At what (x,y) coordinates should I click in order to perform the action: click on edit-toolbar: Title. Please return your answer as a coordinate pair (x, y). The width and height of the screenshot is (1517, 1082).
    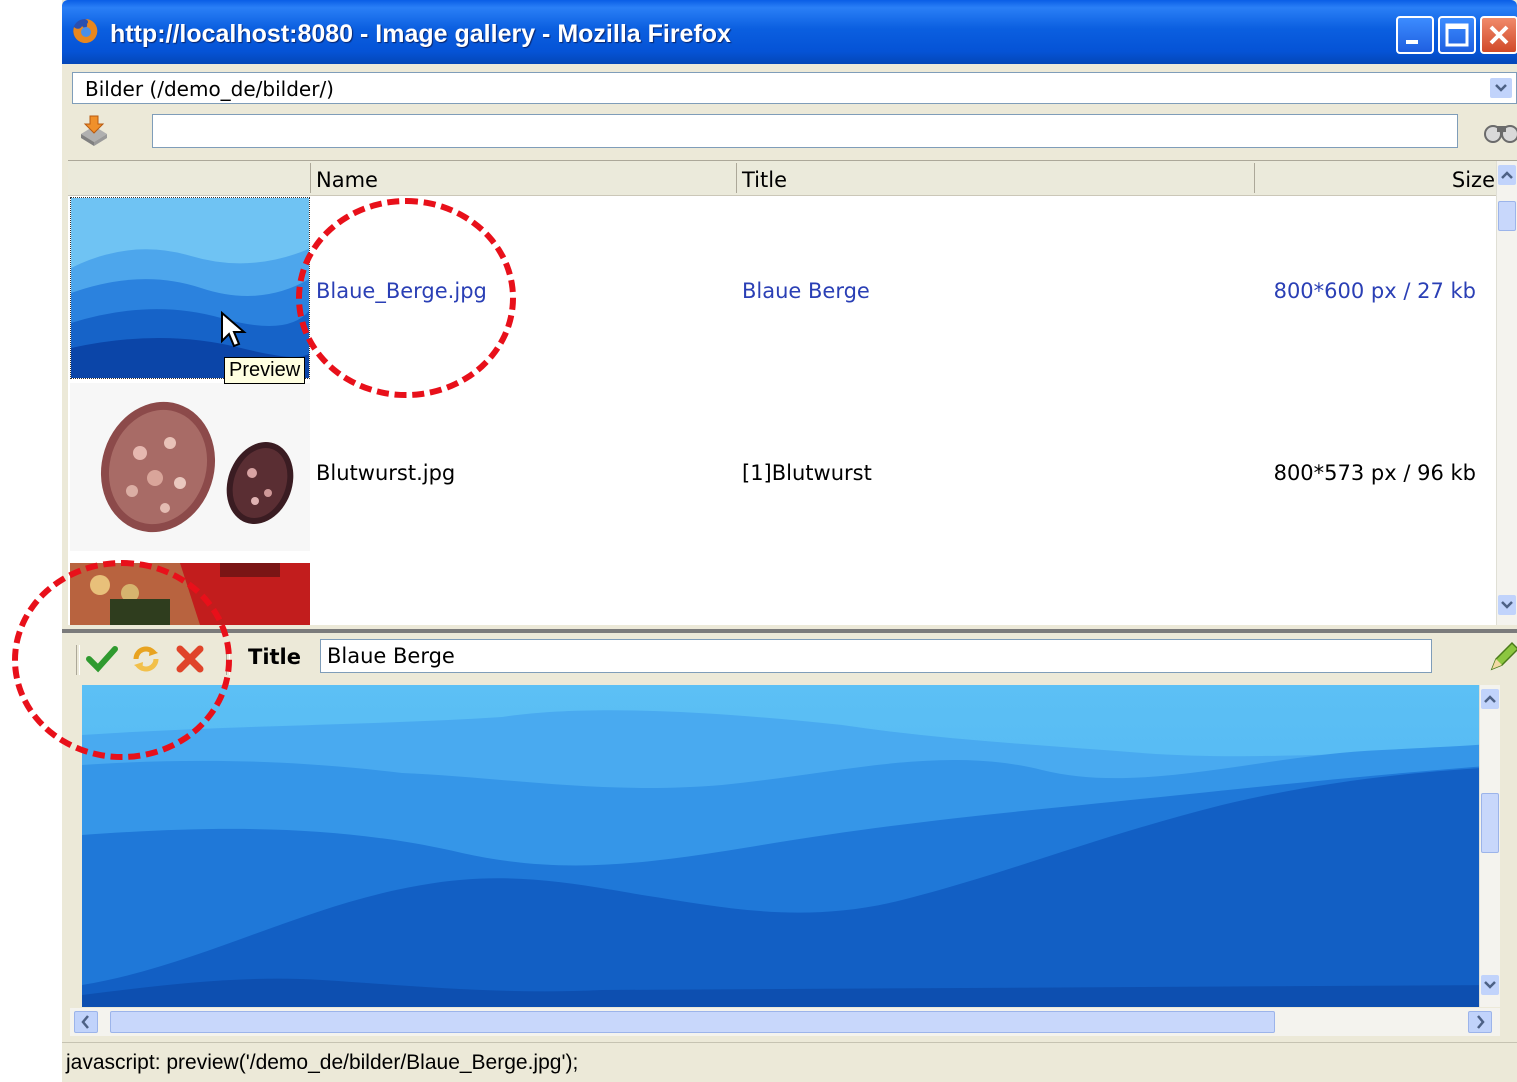
    Looking at the image, I should click on (789, 658).